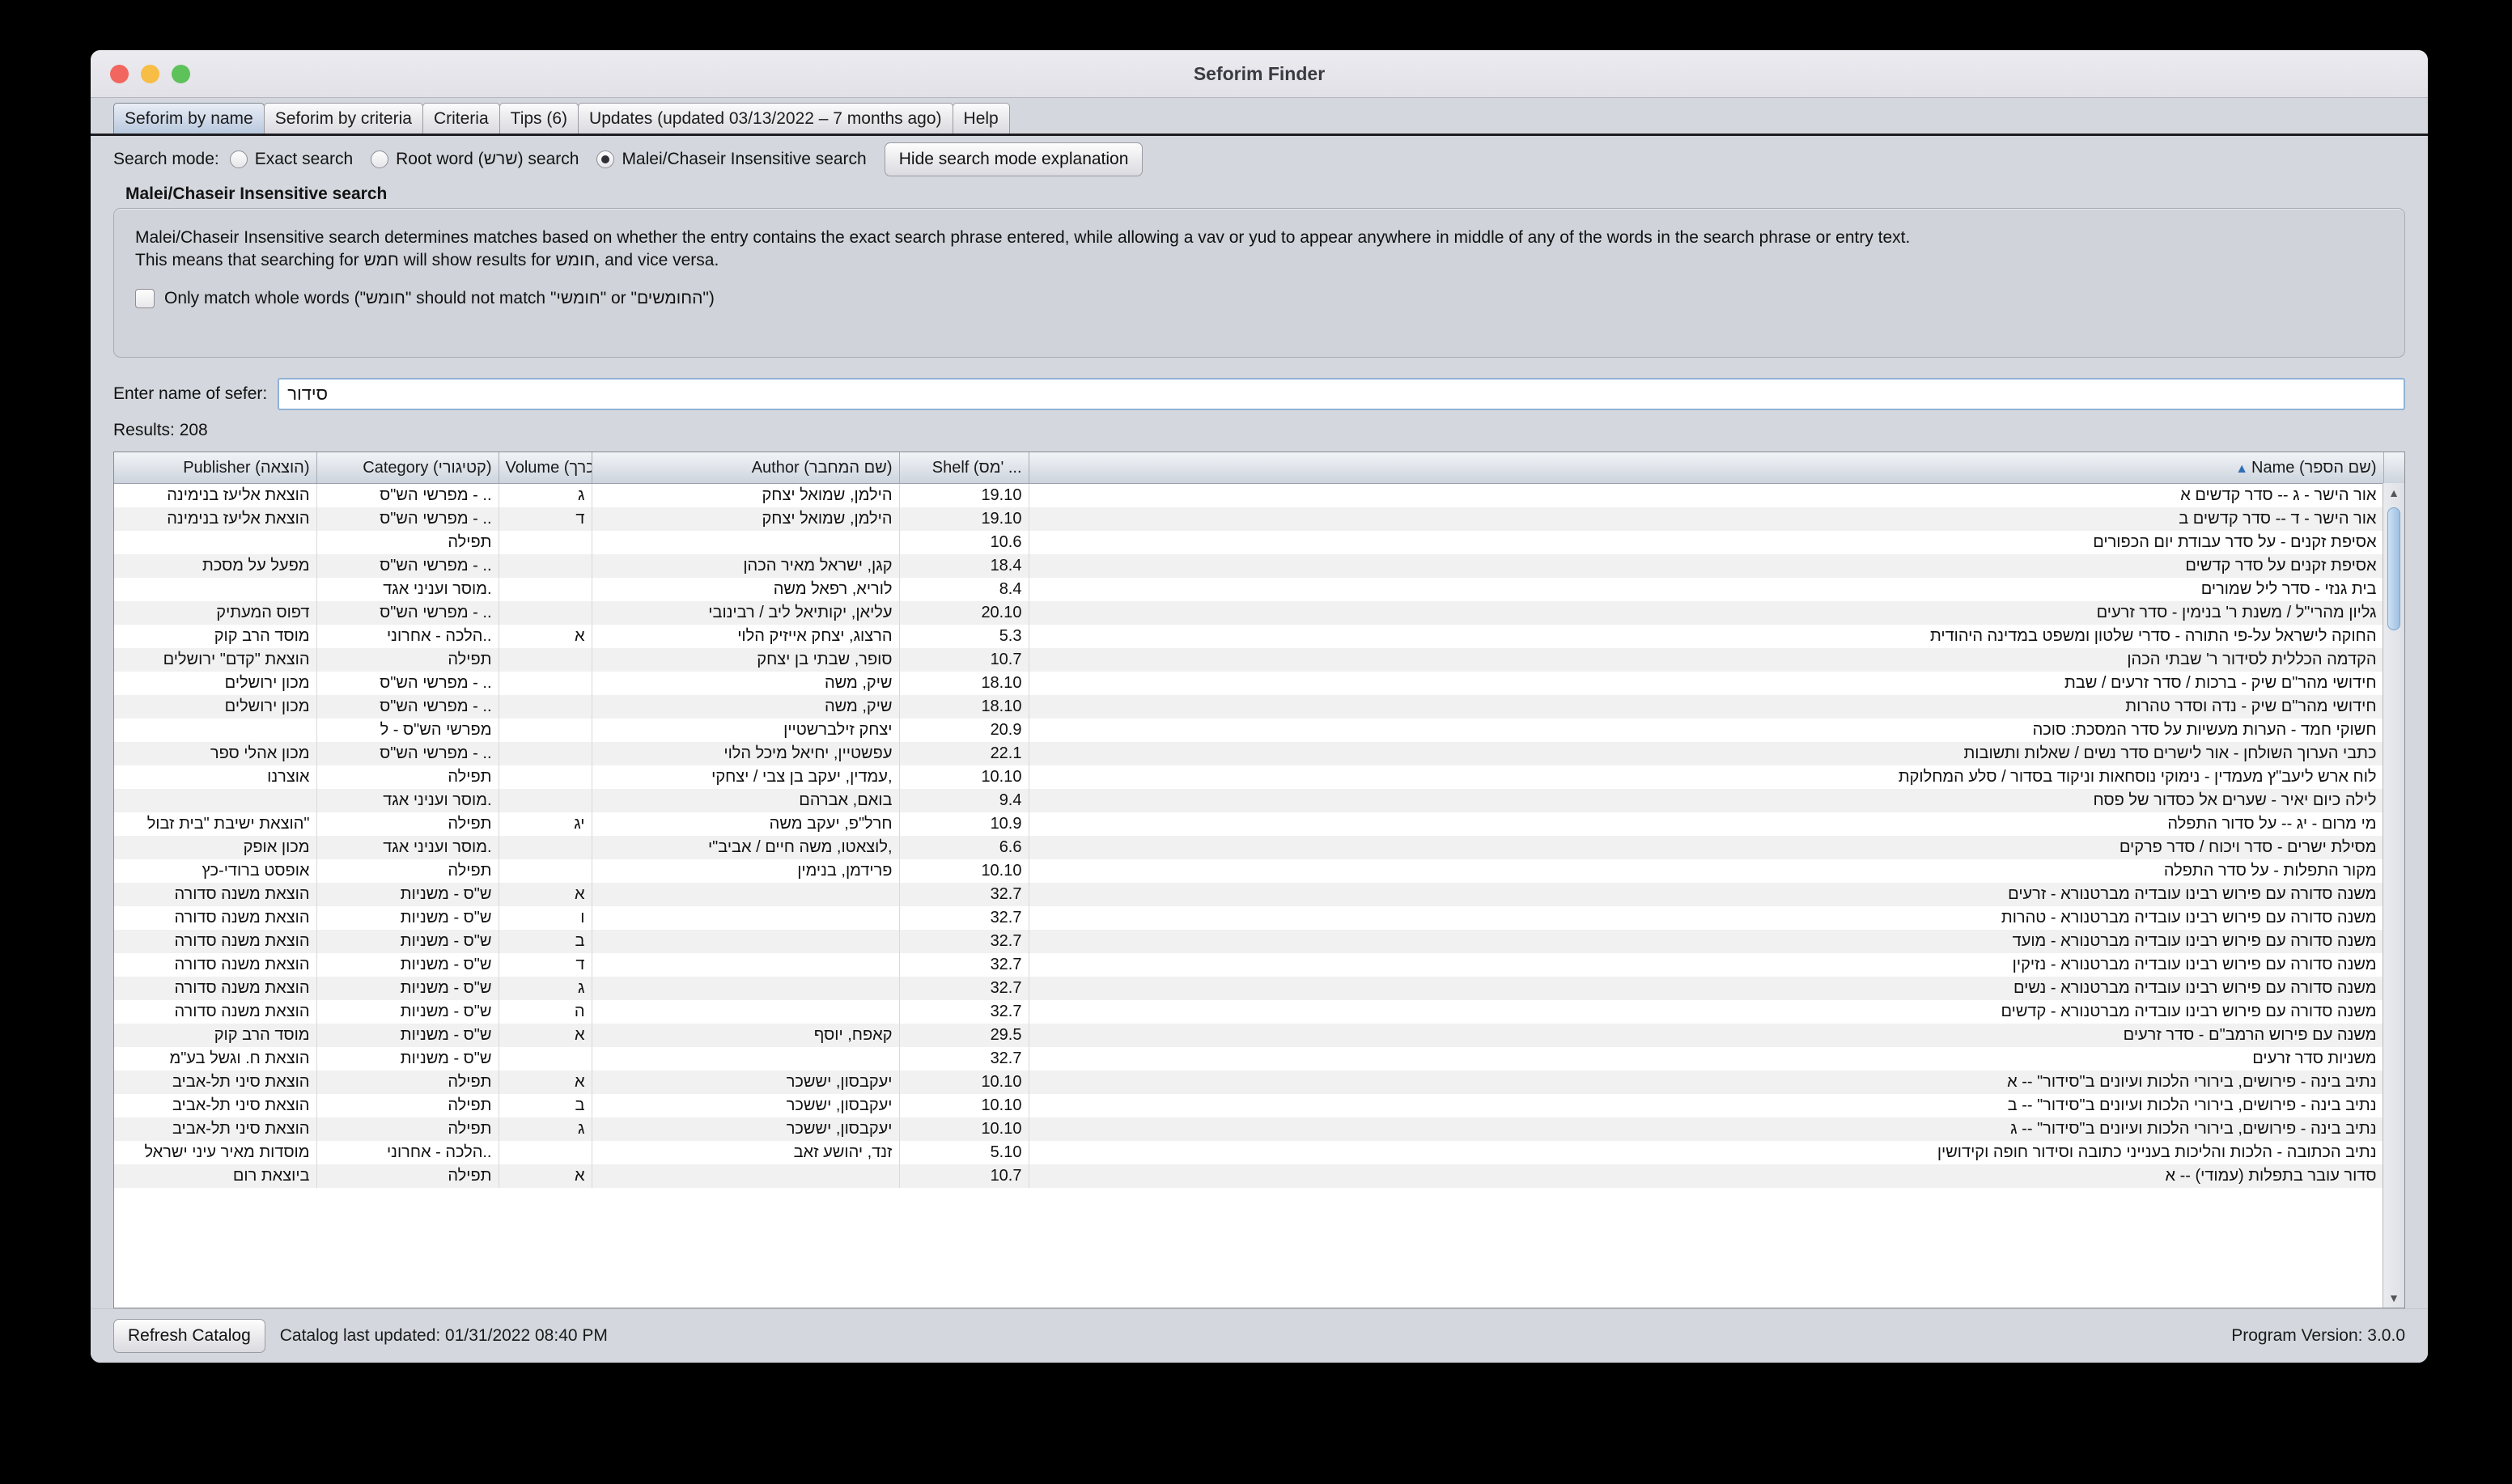 This screenshot has width=2512, height=1484. I want to click on table-cell-shelf: 20.10, so click(964, 613).